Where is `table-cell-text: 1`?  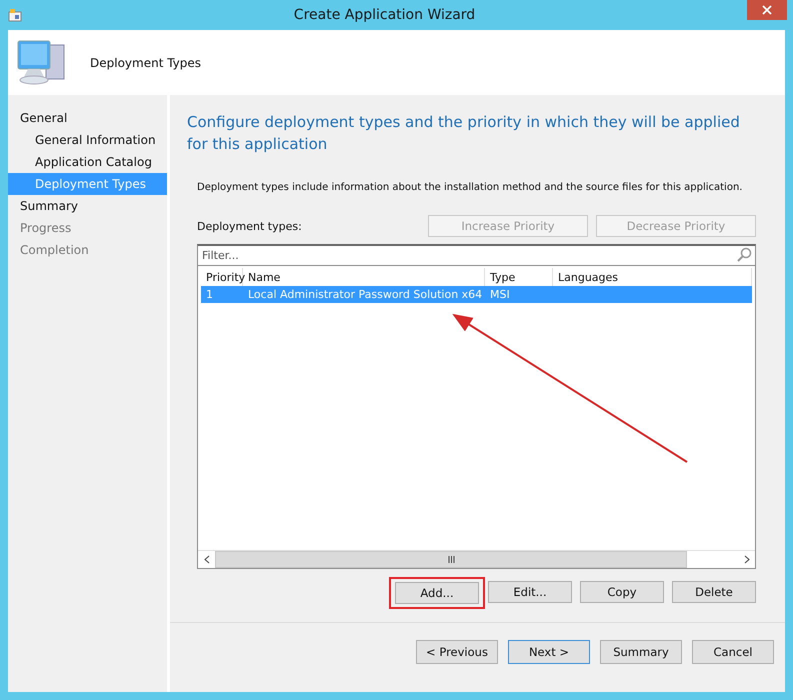 table-cell-text: 1 is located at coordinates (209, 295).